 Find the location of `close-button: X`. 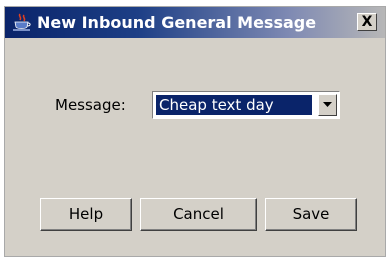

close-button: X is located at coordinates (367, 22).